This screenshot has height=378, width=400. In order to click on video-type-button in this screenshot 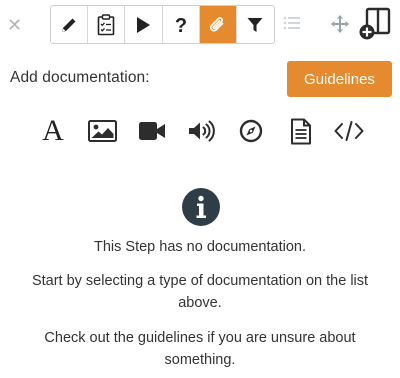, I will do `click(152, 131)`.